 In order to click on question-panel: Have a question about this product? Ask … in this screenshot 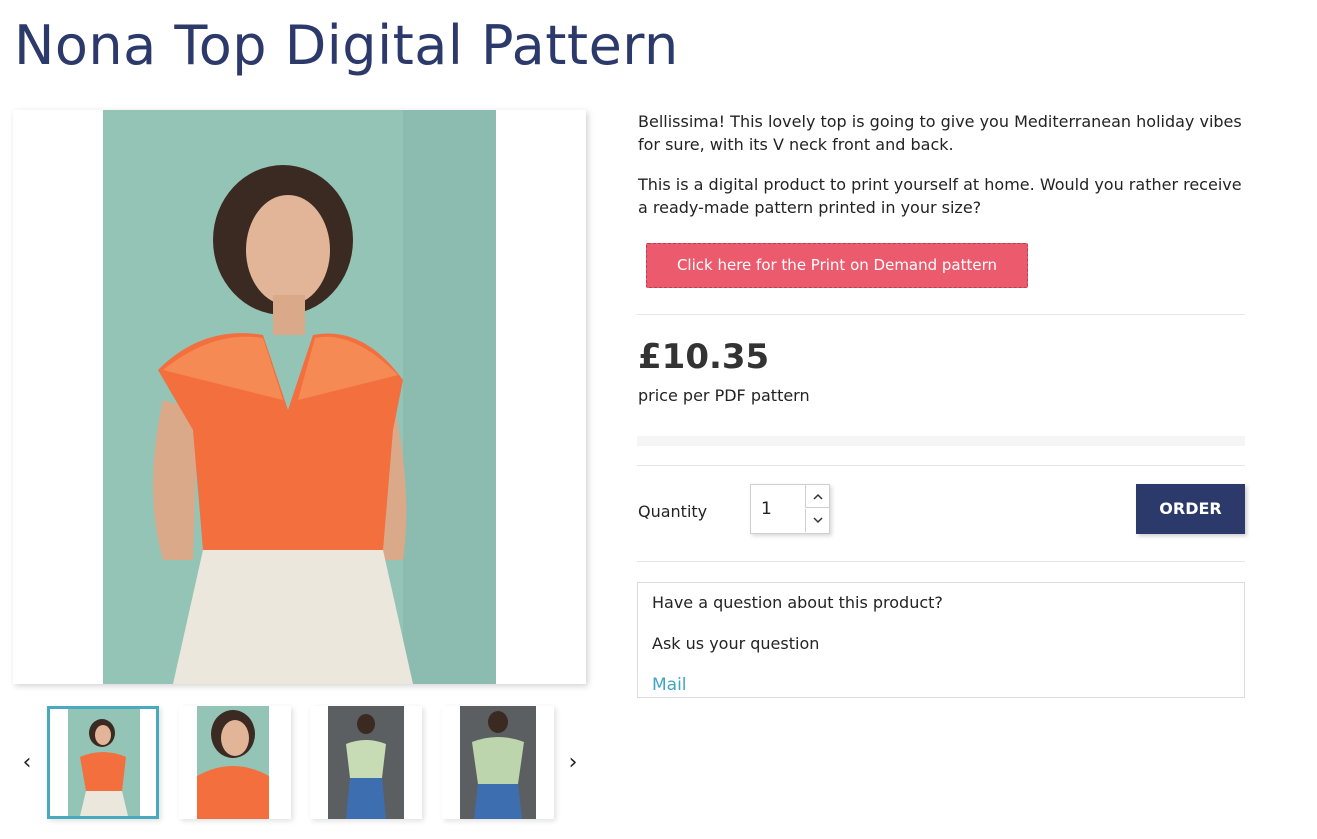, I will do `click(941, 640)`.